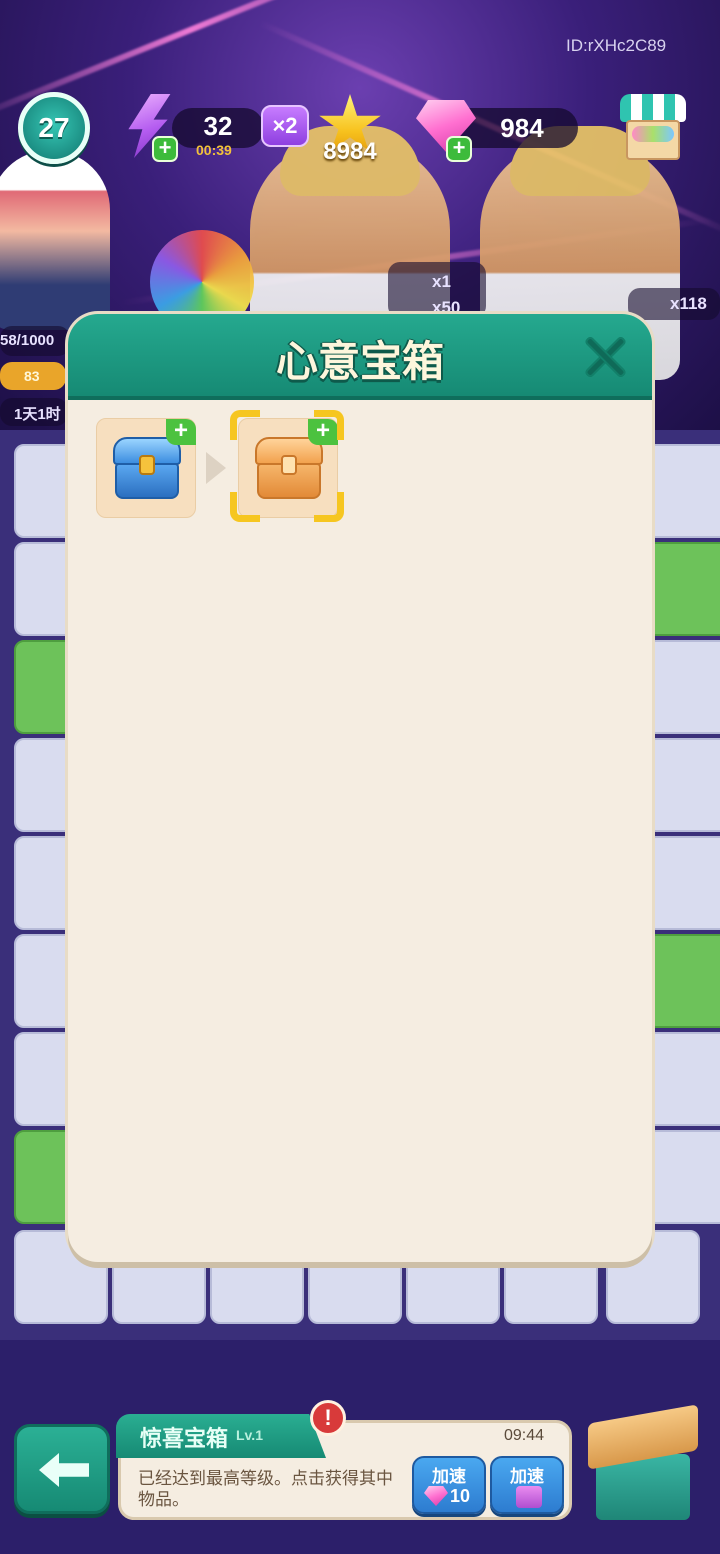 The image size is (720, 1554). What do you see at coordinates (605, 357) in the screenshot?
I see `close-icon` at bounding box center [605, 357].